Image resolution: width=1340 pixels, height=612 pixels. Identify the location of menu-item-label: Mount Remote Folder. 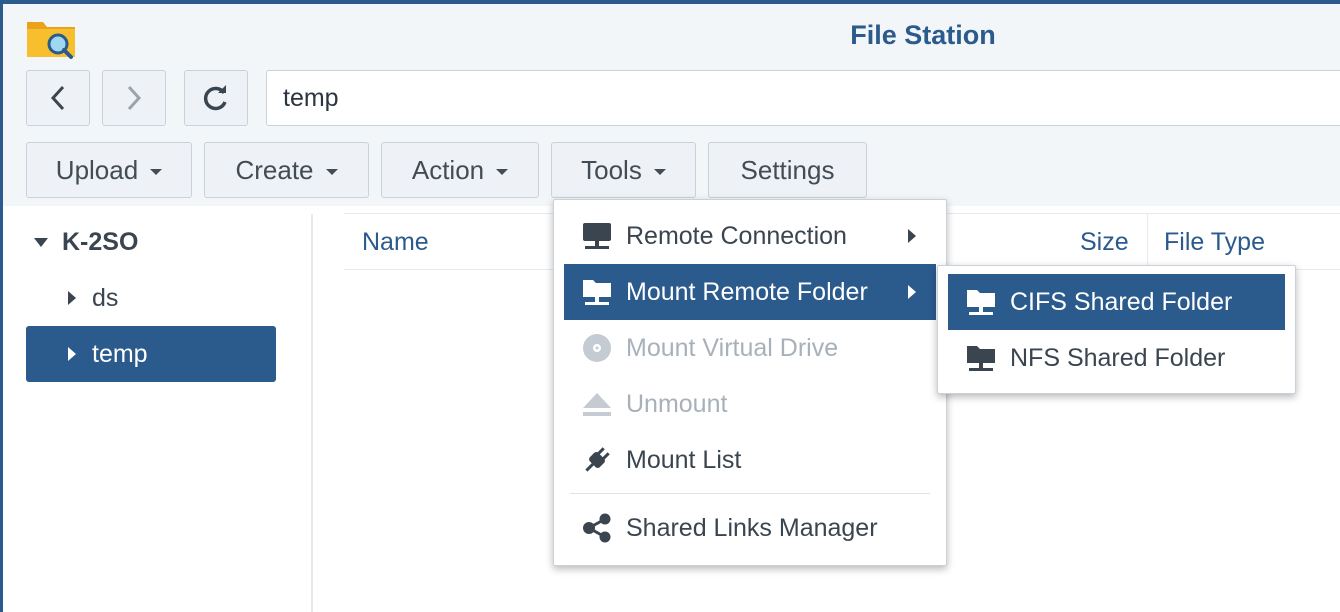
(747, 291).